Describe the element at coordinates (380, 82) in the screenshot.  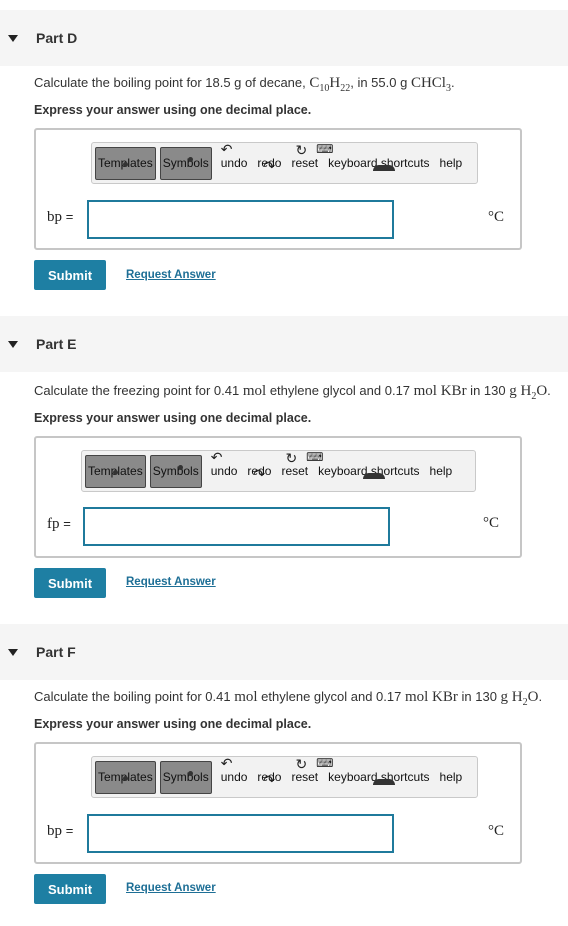
I see `question-text: , in 55.0 g` at that location.